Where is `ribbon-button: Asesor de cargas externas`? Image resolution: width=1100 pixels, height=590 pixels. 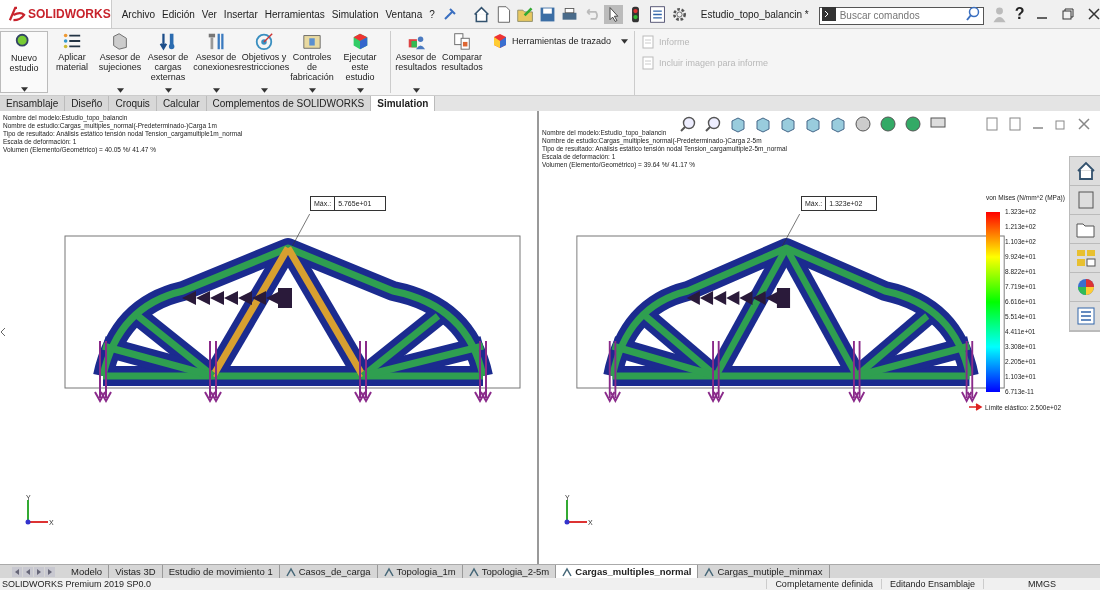 ribbon-button: Asesor de cargas externas is located at coordinates (168, 62).